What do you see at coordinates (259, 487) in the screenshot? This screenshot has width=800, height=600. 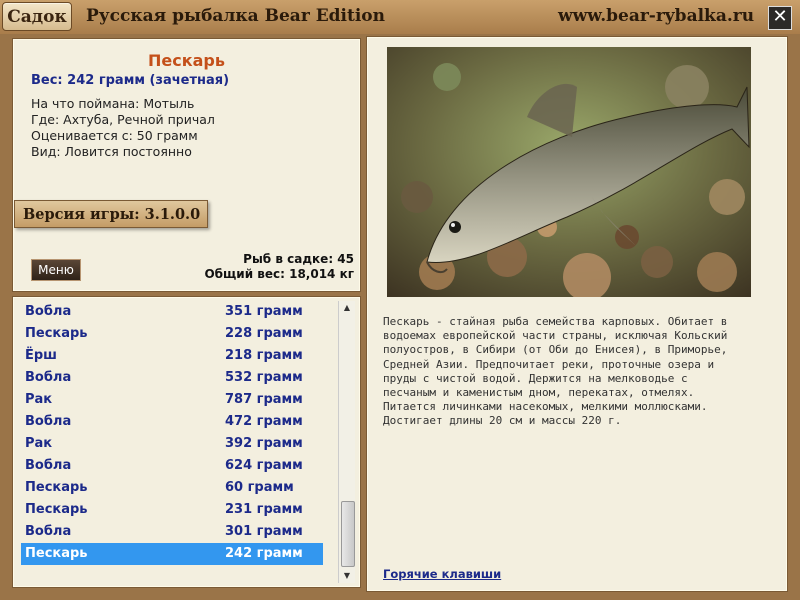 I see `list-item-weight: 60 грамм` at bounding box center [259, 487].